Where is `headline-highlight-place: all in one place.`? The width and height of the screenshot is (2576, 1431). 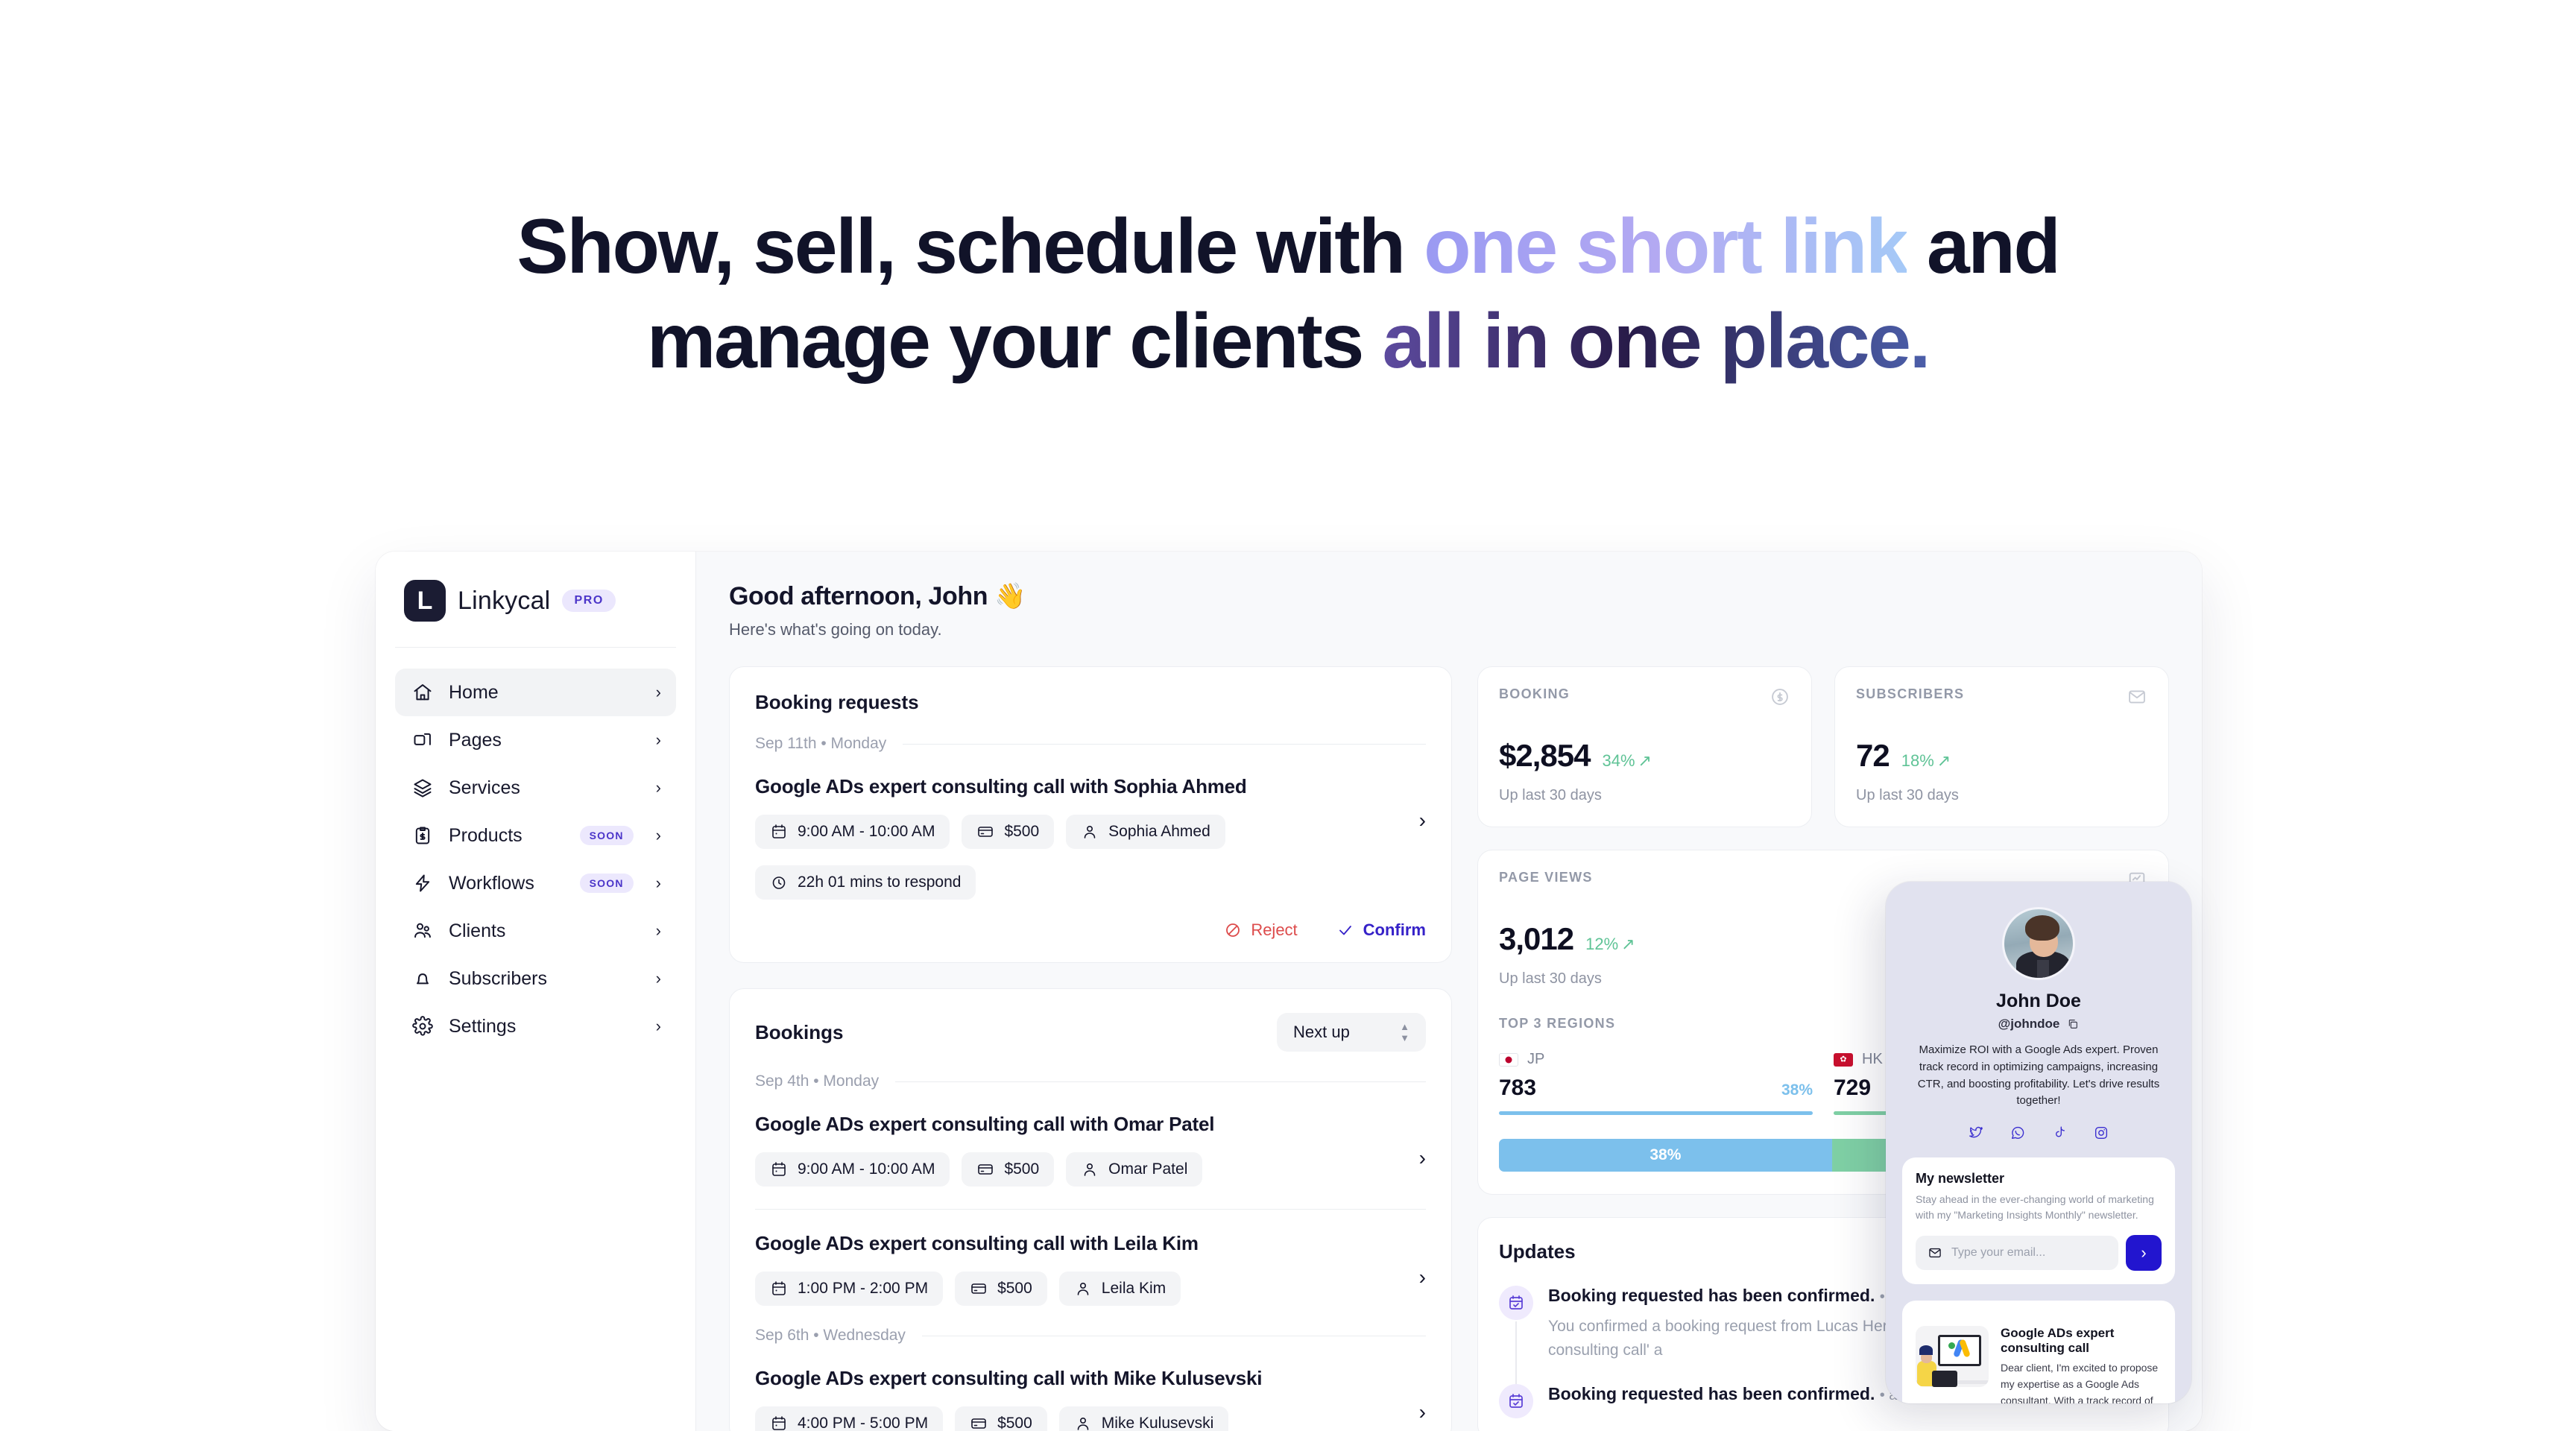
headline-highlight-place: all in one place. is located at coordinates (1656, 341).